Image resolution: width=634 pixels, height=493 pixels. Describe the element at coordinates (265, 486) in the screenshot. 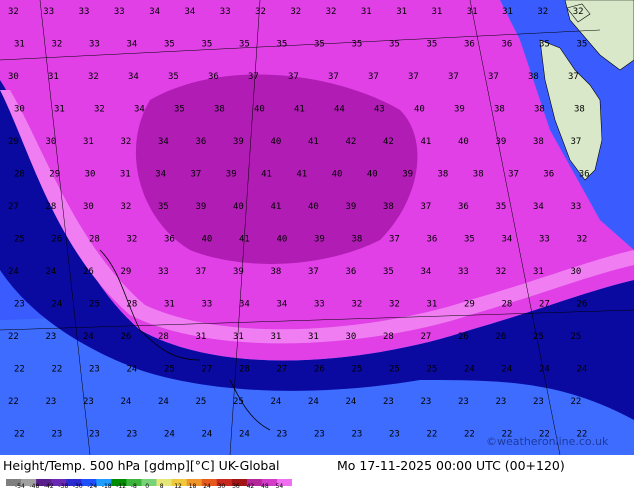

I see `colorbar-tick-label: 48` at that location.